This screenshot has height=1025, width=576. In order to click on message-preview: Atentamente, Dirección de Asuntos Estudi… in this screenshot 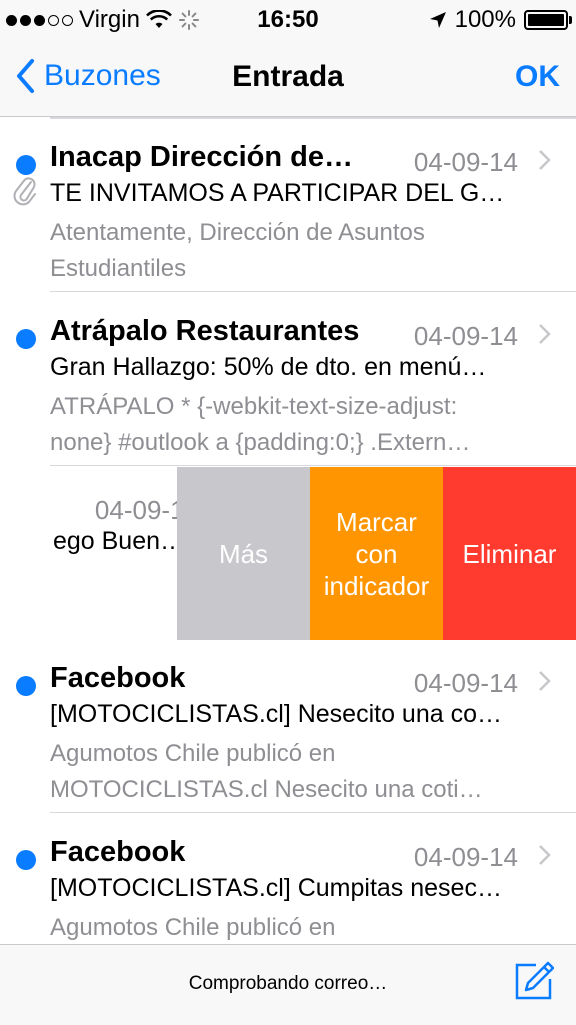, I will do `click(295, 251)`.